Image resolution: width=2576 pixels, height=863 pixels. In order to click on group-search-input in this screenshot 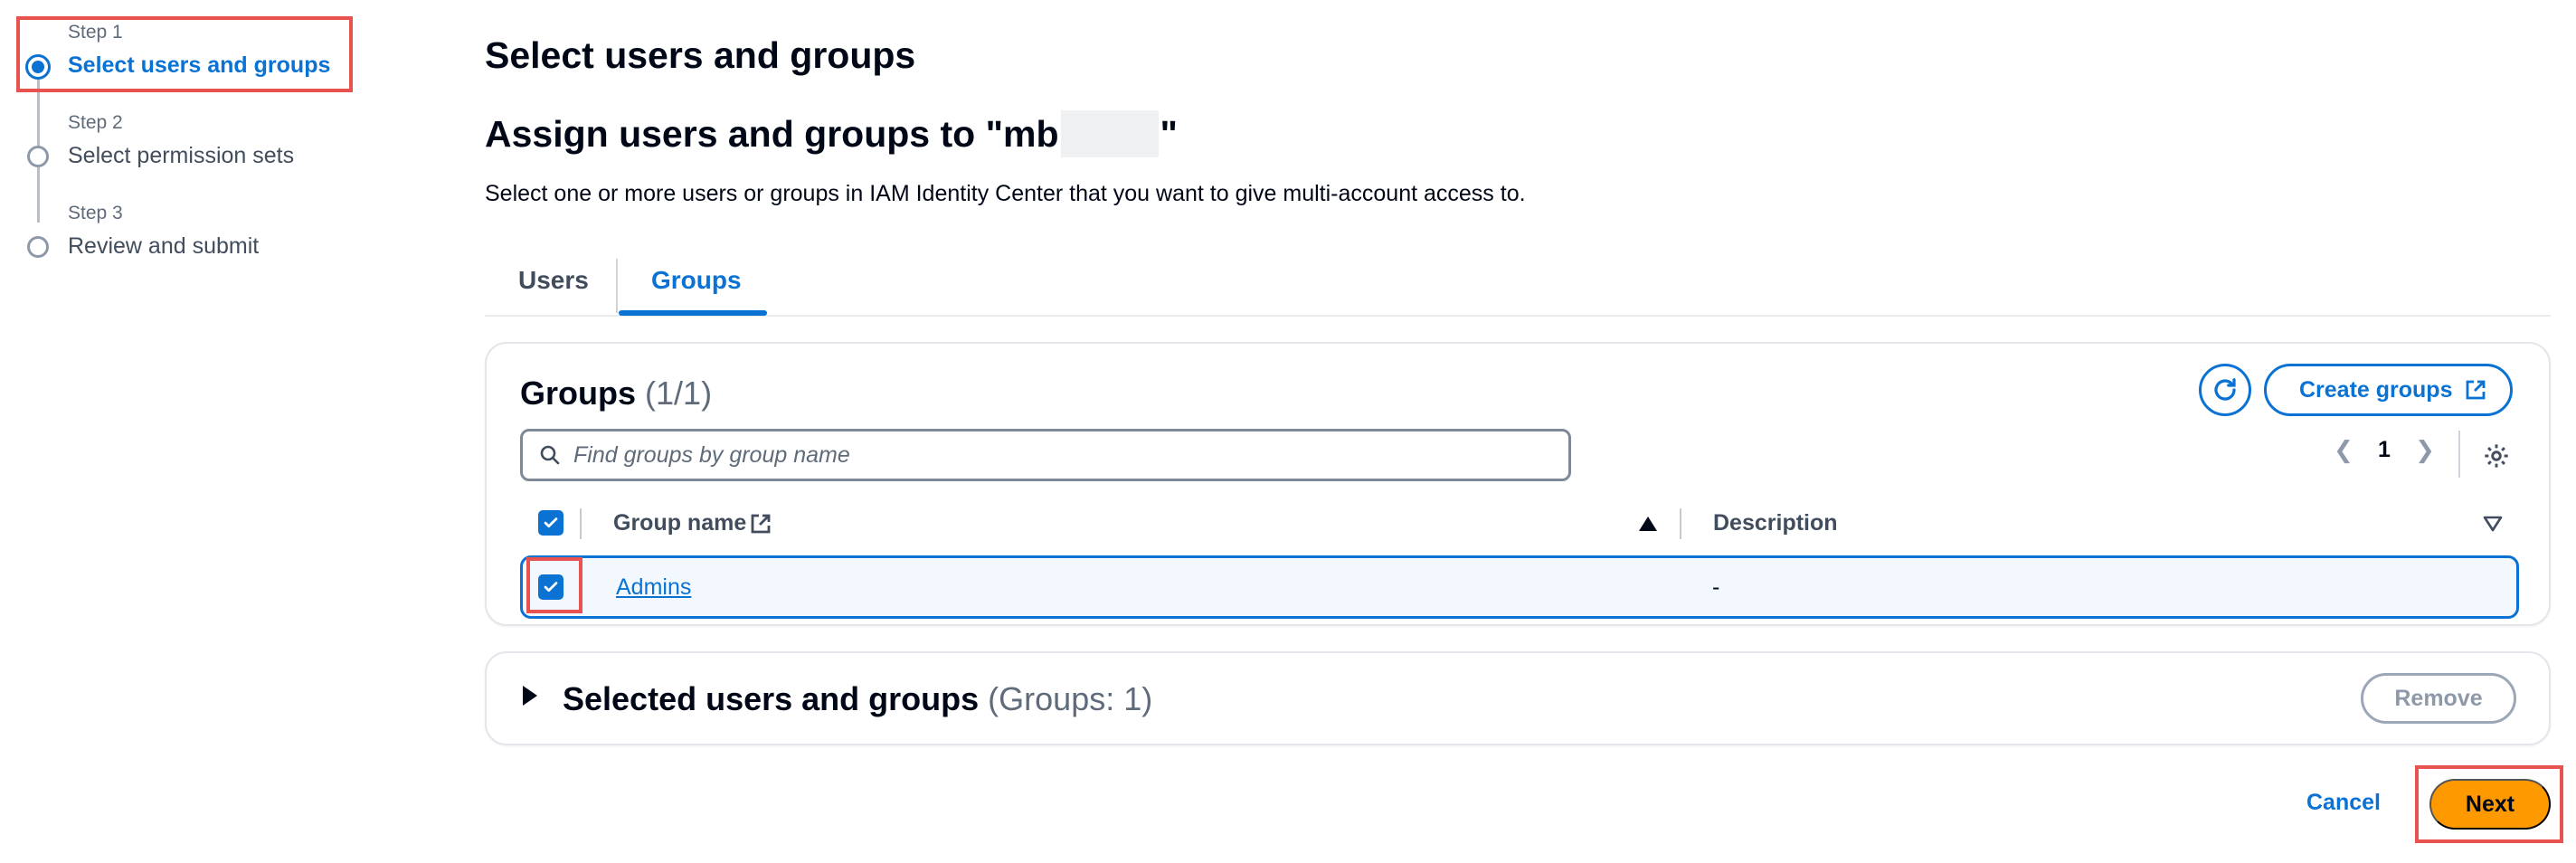, I will do `click(1048, 455)`.